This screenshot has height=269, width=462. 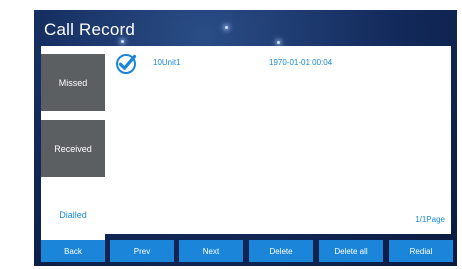 I want to click on record-time: 1970-01-01 00:04, so click(x=301, y=62).